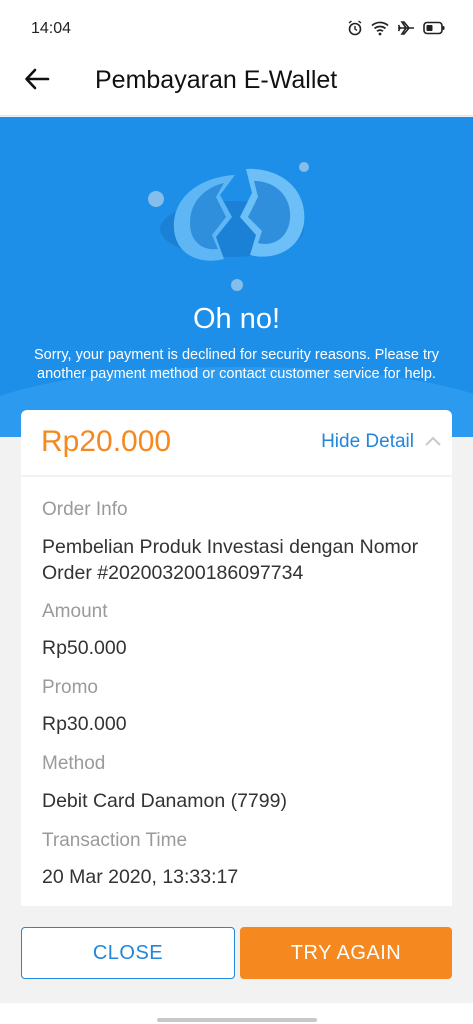 The height and width of the screenshot is (1024, 473). I want to click on app-bar: Pembayaran E-Wallet, so click(236, 87).